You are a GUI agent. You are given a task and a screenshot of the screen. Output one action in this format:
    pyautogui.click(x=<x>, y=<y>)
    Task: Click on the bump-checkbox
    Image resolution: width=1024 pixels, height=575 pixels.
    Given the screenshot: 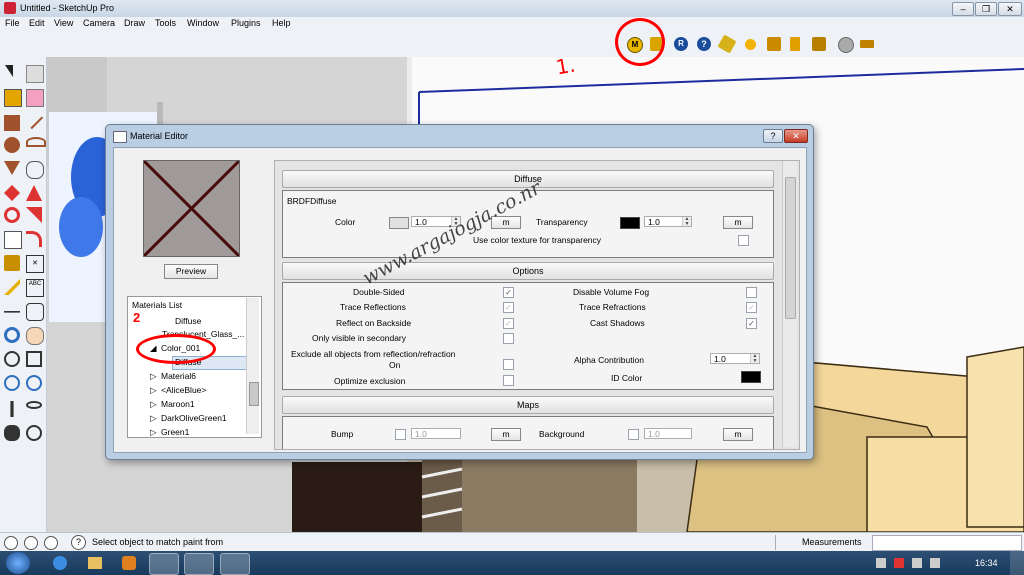 What is the action you would take?
    pyautogui.click(x=400, y=434)
    